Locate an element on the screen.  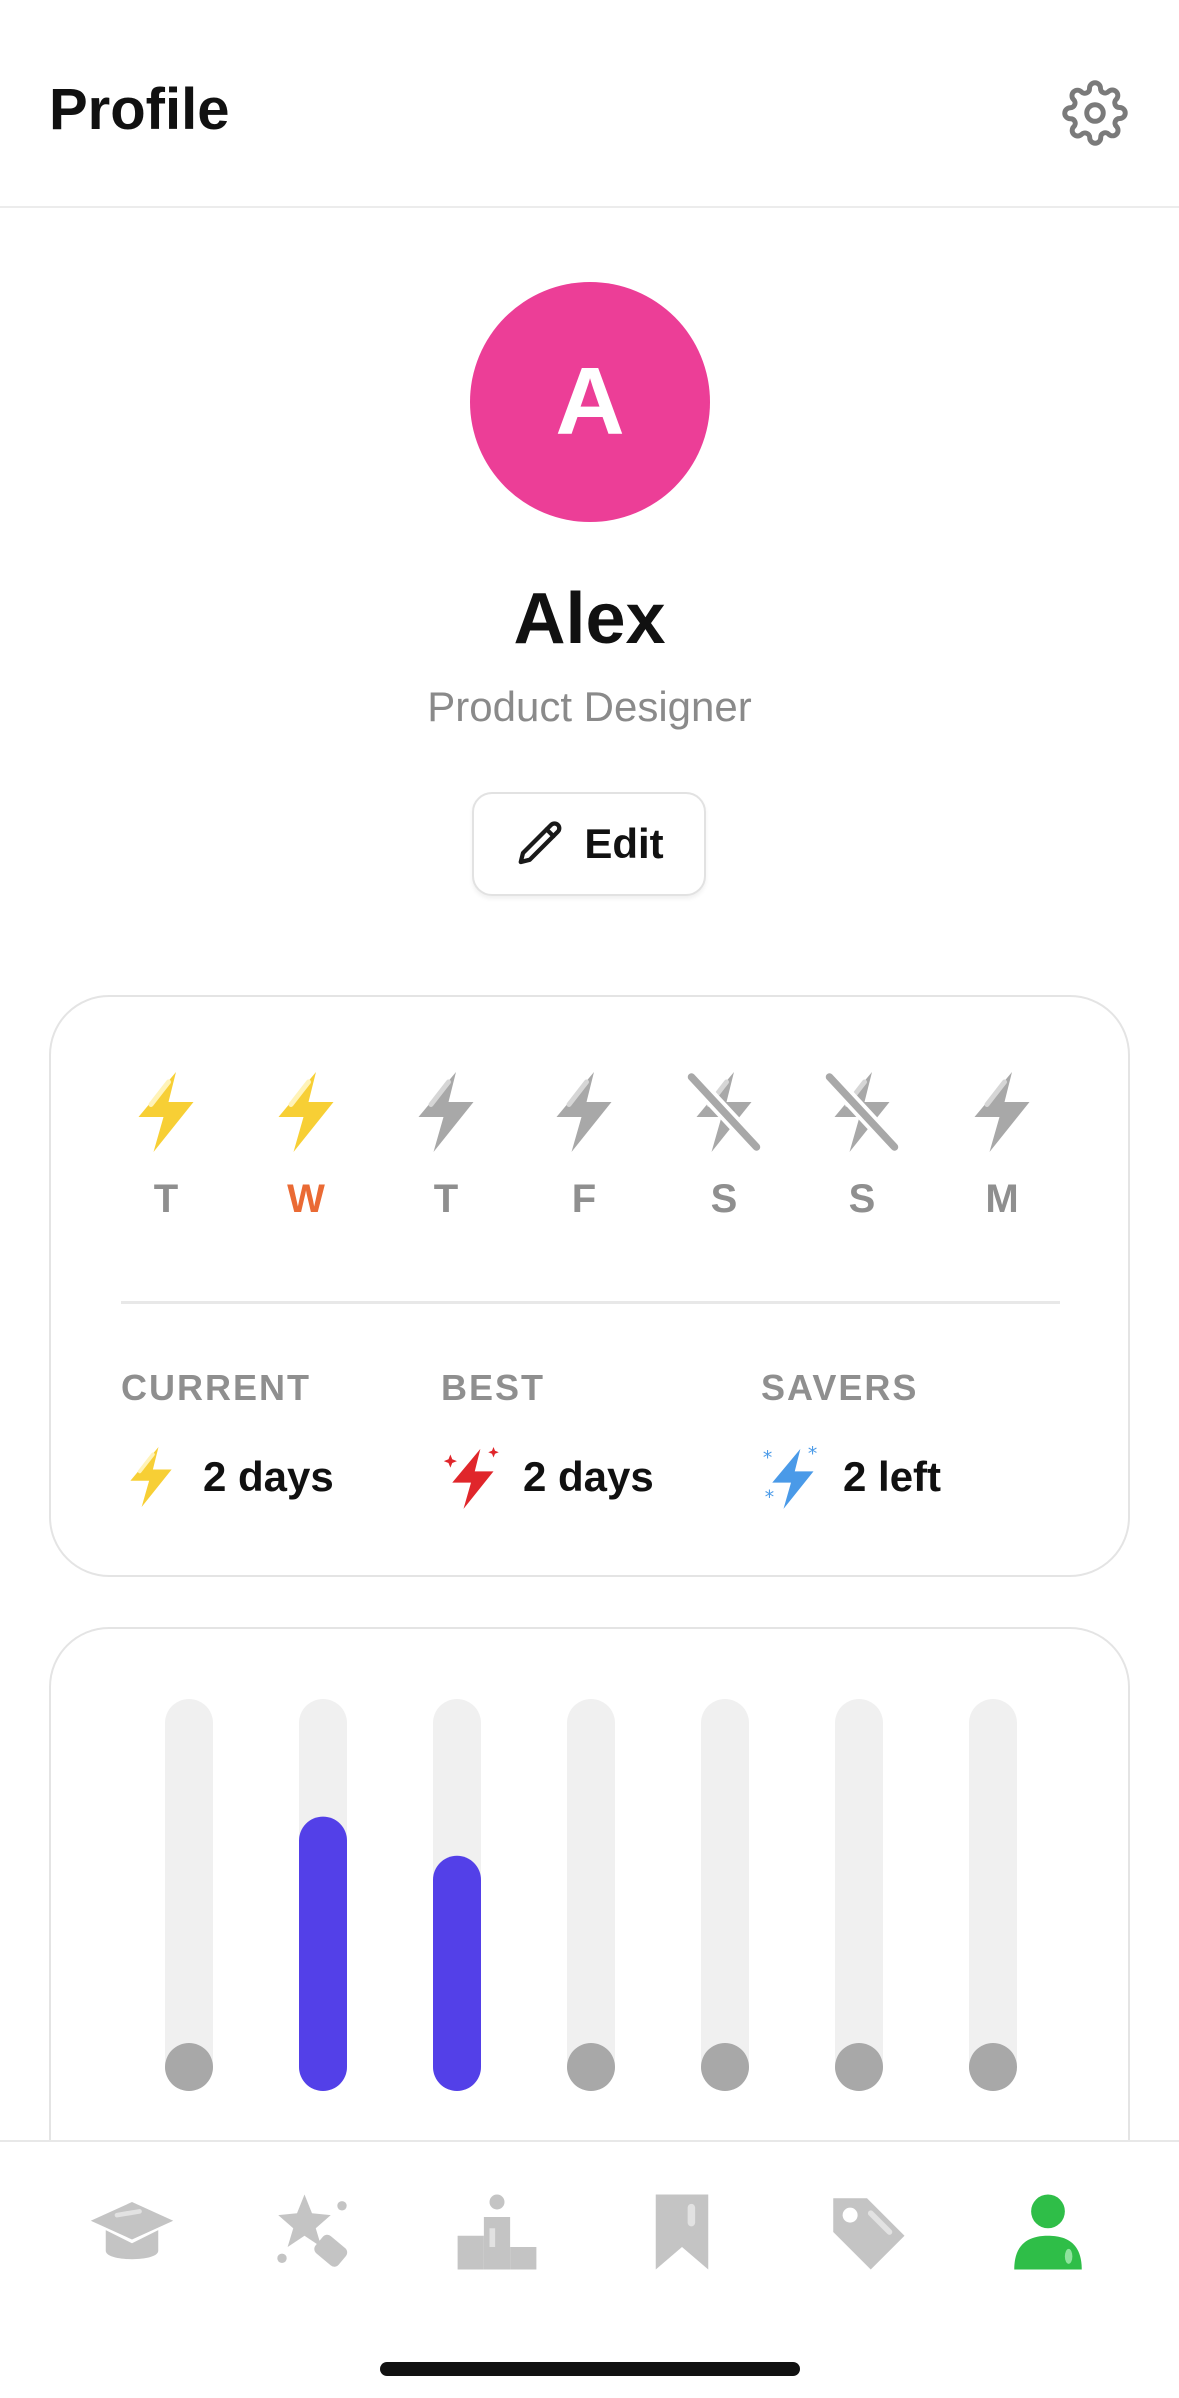
tab-tags is located at coordinates (867, 2232).